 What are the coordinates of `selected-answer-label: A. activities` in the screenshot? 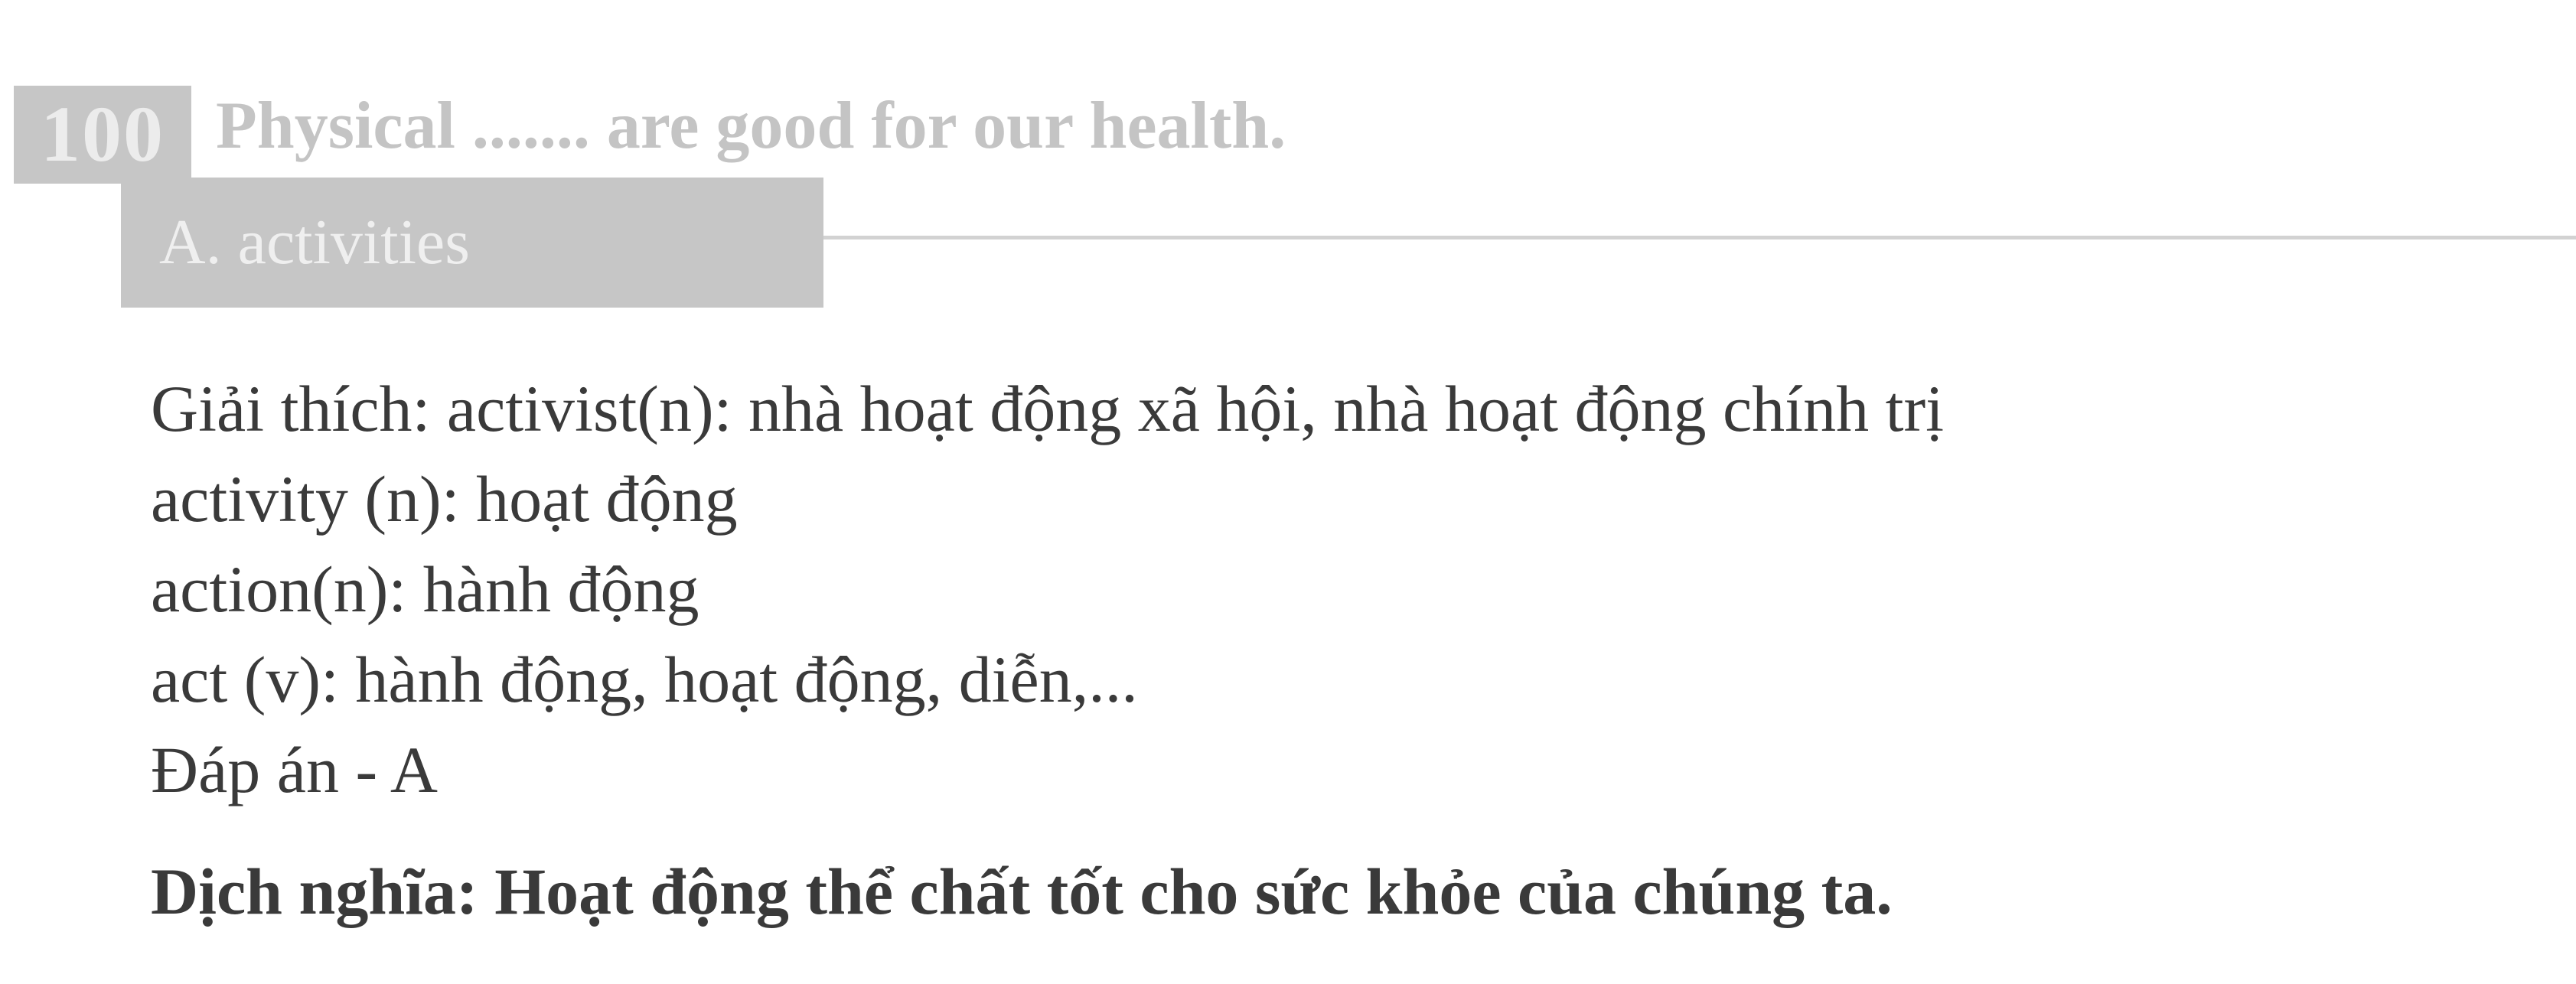 It's located at (314, 243).